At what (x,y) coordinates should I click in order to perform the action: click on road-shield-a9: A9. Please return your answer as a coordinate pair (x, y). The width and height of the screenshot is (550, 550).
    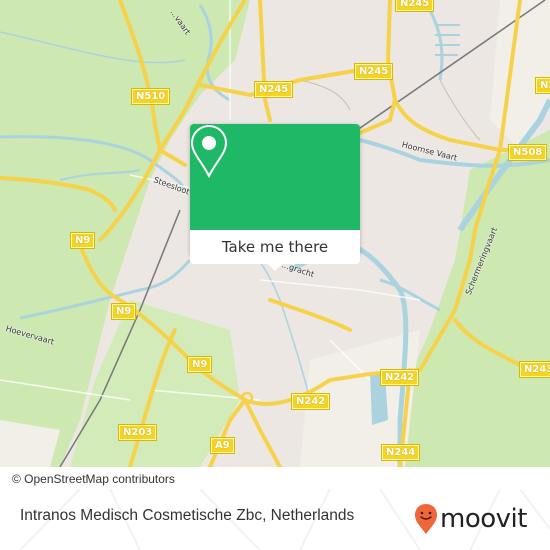
    Looking at the image, I should click on (222, 445).